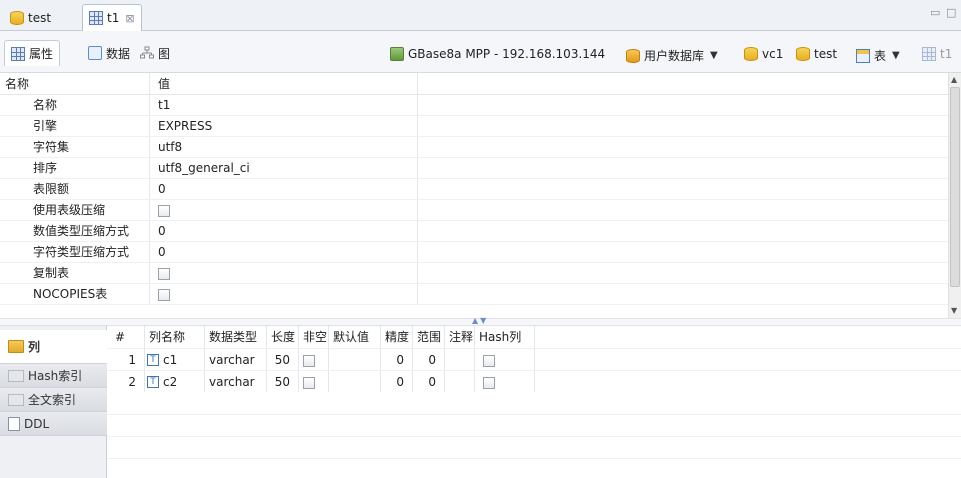 The width and height of the screenshot is (961, 478). What do you see at coordinates (75, 83) in the screenshot?
I see `header-name: 名称` at bounding box center [75, 83].